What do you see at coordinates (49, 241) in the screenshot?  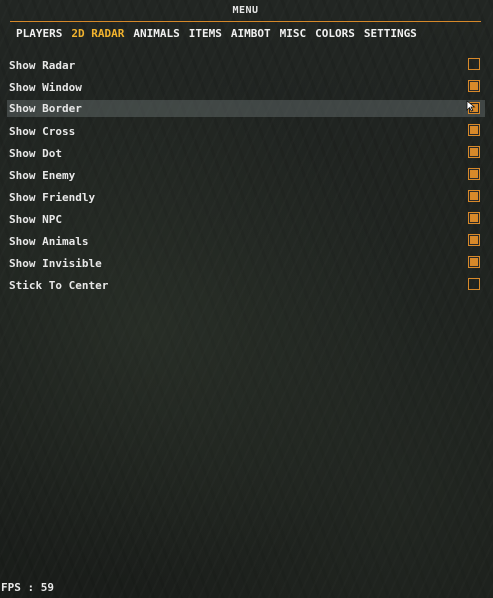 I see `option-label: Show Animals` at bounding box center [49, 241].